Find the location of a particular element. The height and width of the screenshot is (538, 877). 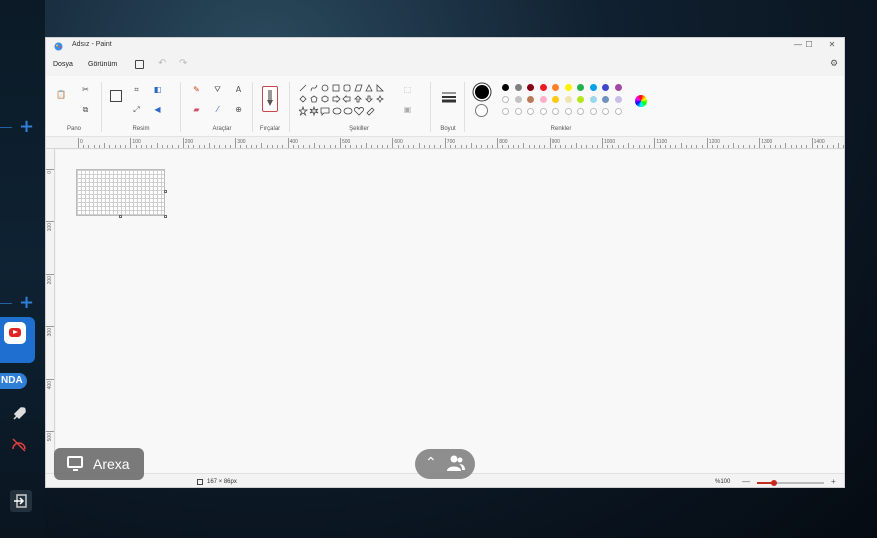

exit-button is located at coordinates (21, 501).